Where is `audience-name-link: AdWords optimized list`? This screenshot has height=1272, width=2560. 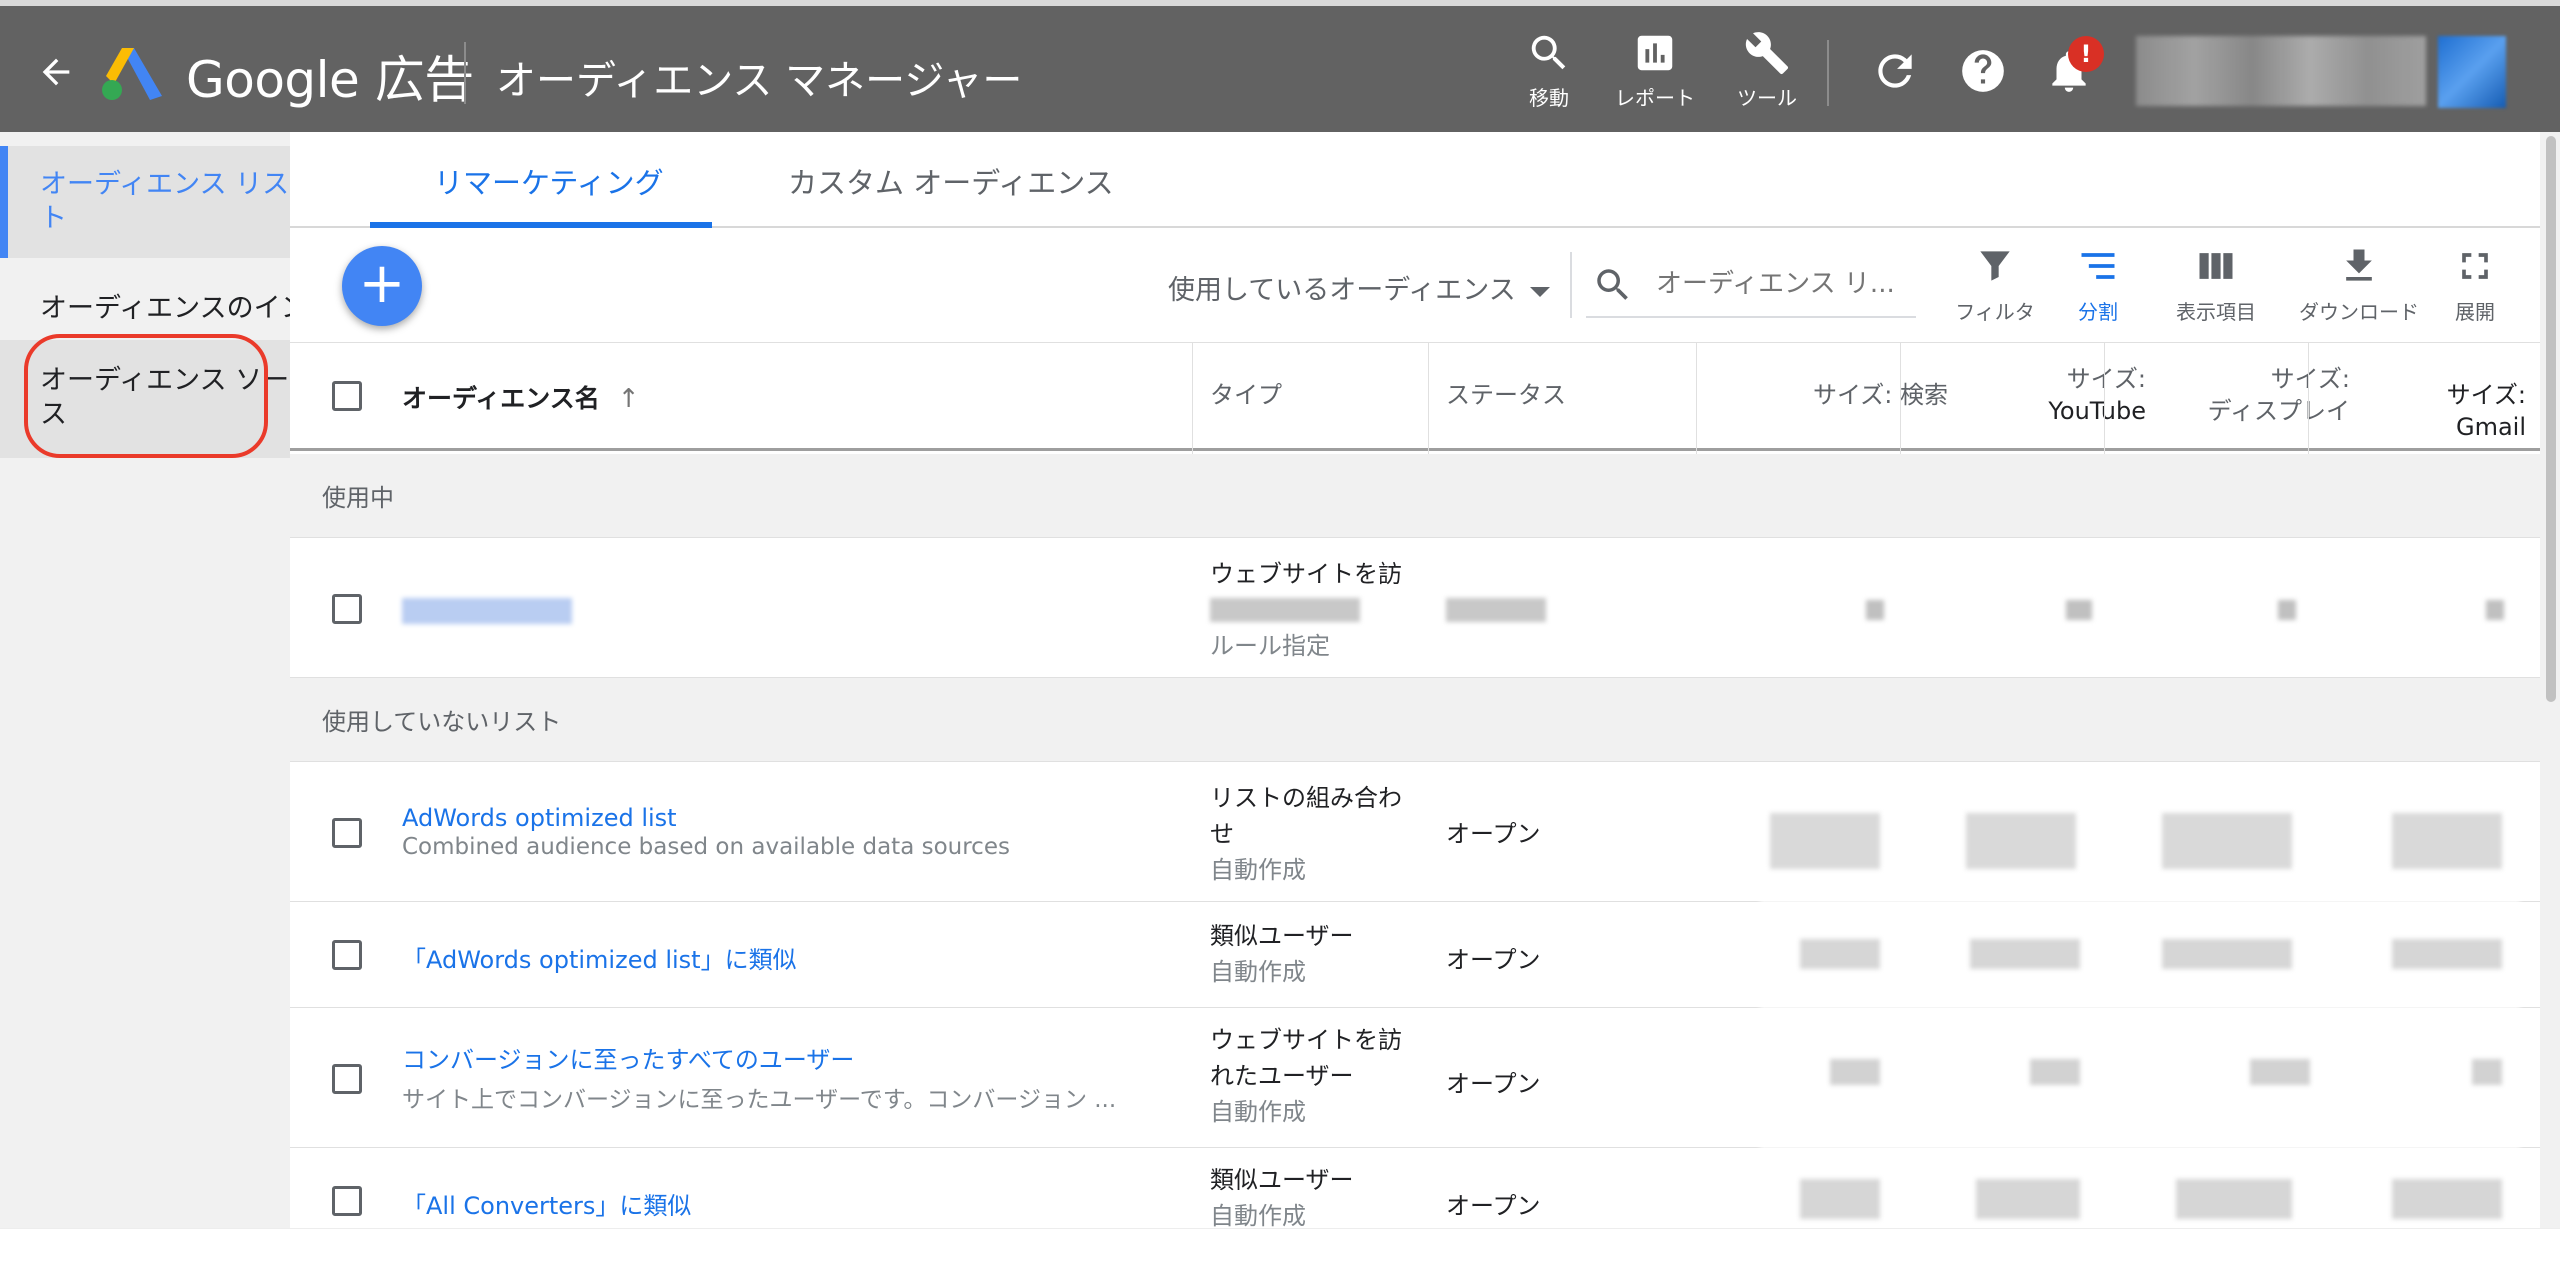
audience-name-link: AdWords optimized list is located at coordinates (539, 818).